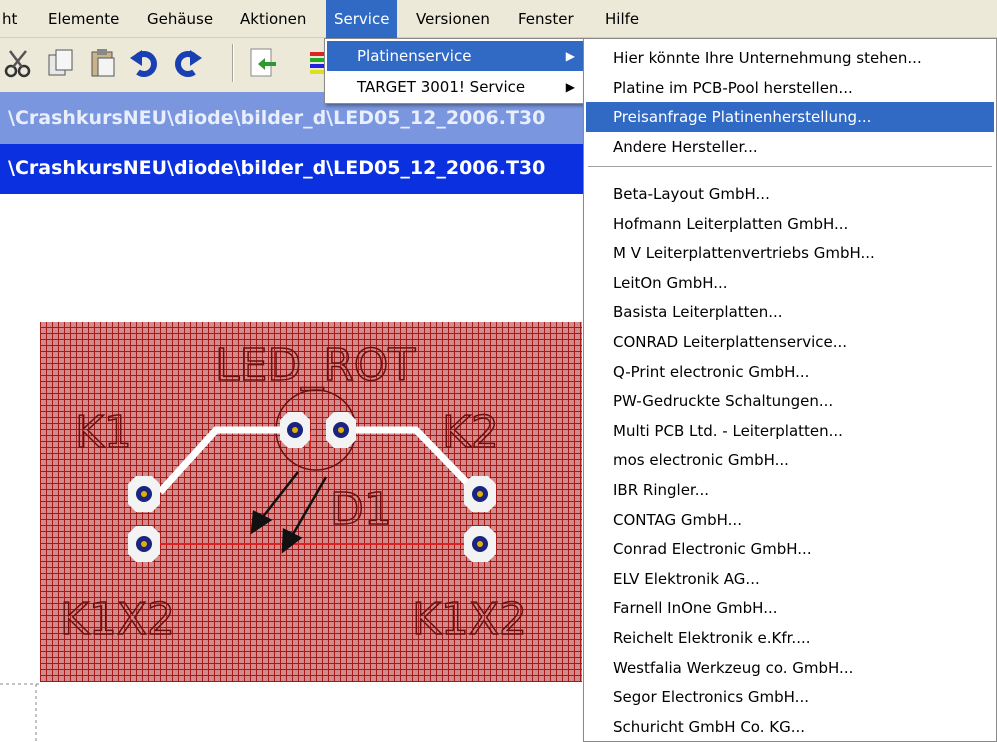  I want to click on menu-versionen: Versionen, so click(453, 19).